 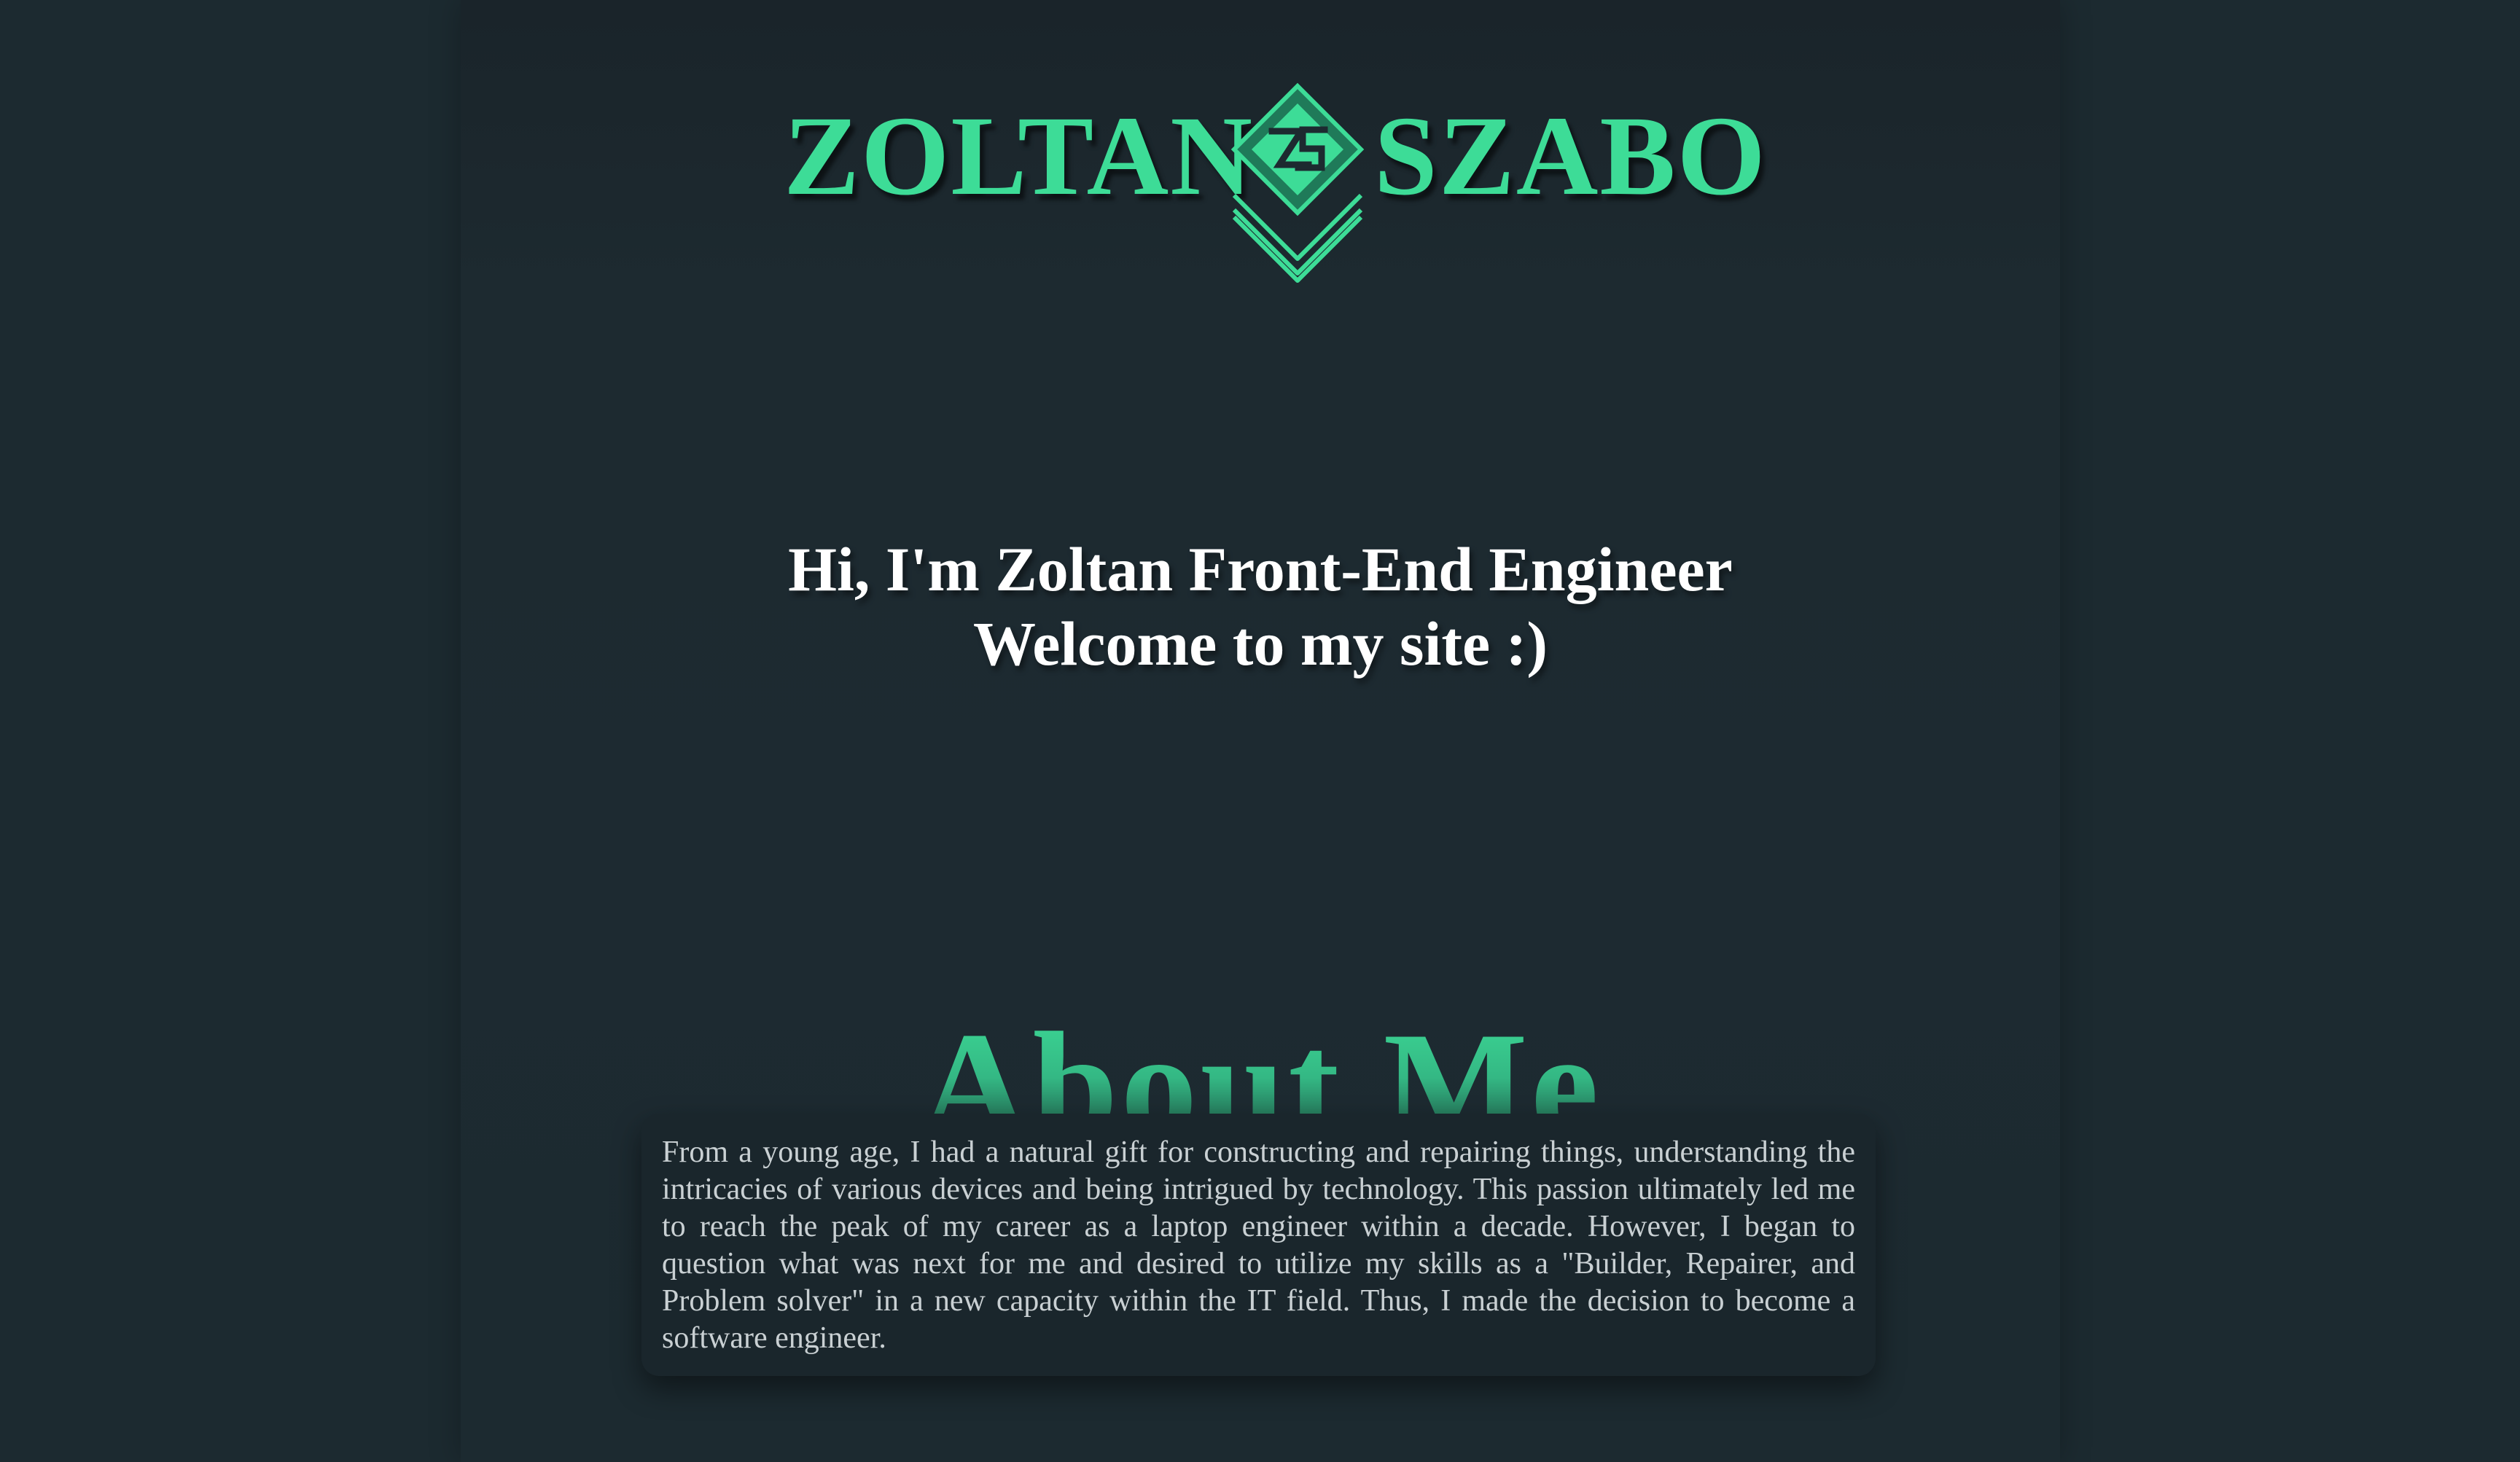 I want to click on zs-diamond-monogram-icon, so click(x=1297, y=181).